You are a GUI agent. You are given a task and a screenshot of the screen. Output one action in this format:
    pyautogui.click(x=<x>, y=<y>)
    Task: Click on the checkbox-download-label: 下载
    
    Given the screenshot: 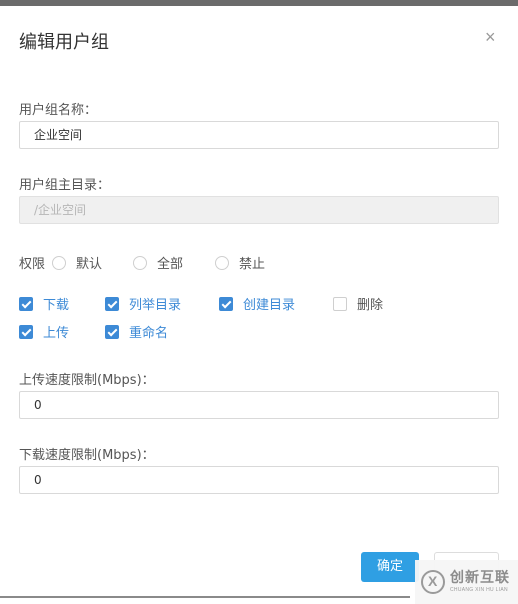 What is the action you would take?
    pyautogui.click(x=56, y=305)
    